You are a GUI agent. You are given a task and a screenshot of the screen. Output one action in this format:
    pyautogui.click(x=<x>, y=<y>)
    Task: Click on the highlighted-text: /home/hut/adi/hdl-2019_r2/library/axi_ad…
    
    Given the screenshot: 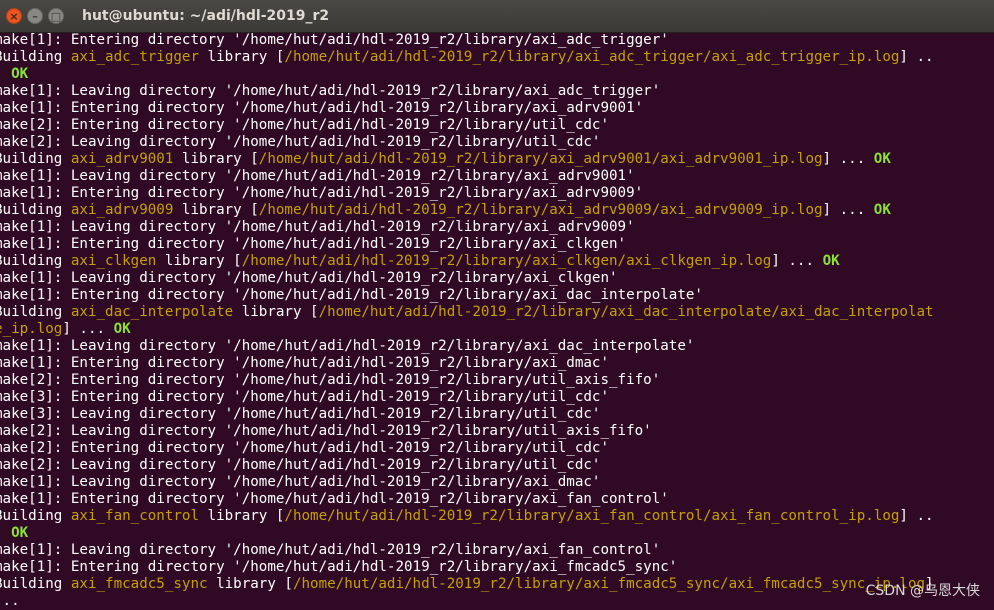 What is the action you would take?
    pyautogui.click(x=540, y=210)
    